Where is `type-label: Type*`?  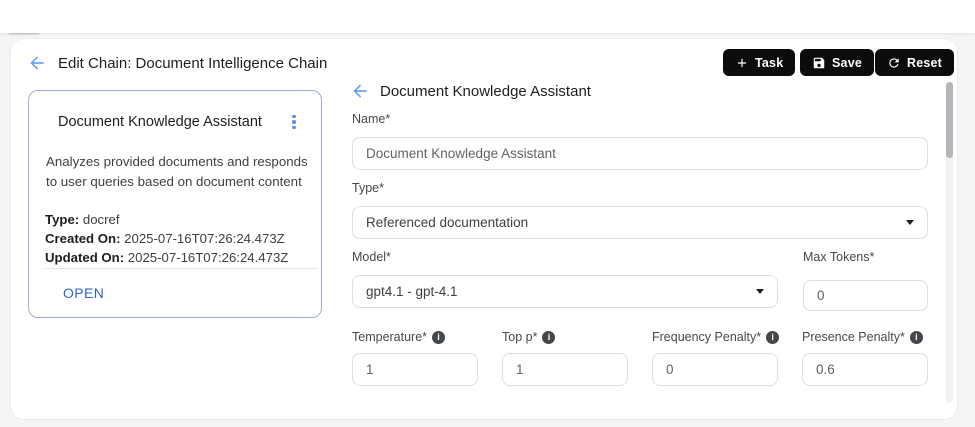 type-label: Type* is located at coordinates (368, 188).